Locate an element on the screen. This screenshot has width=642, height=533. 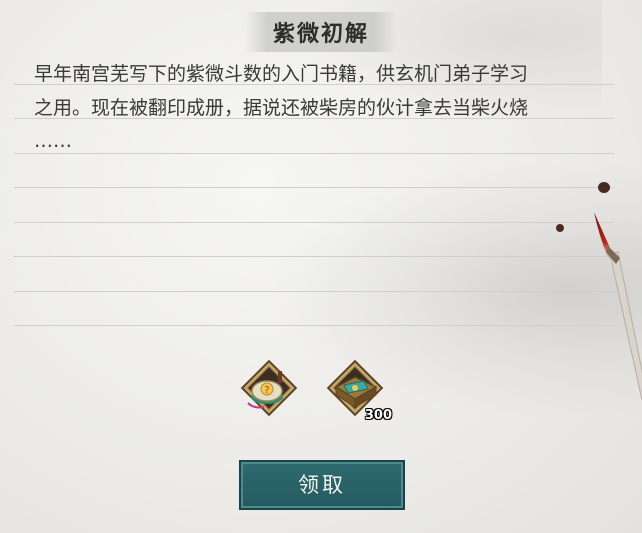
page-title: 紫微初解 is located at coordinates (320, 32).